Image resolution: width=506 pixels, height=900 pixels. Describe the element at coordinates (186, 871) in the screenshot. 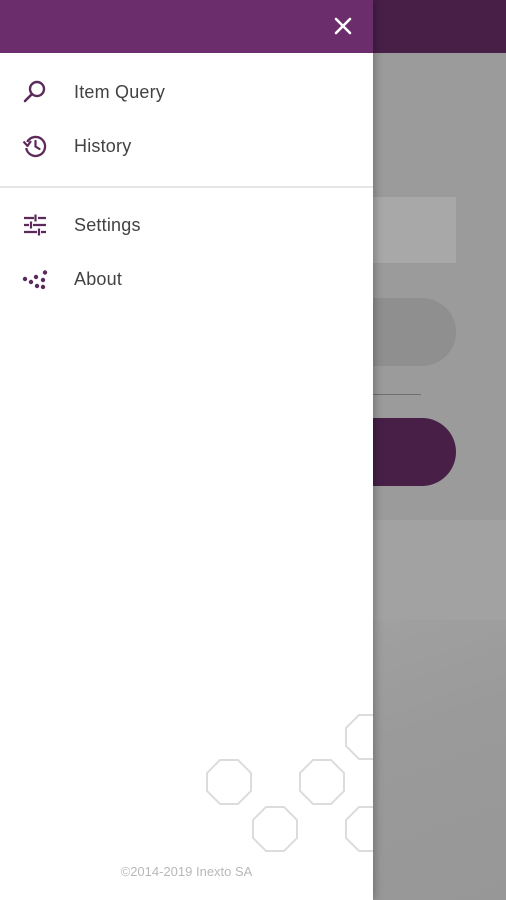

I see `copyright-footer: ©2014-2019 Inexto SA` at that location.